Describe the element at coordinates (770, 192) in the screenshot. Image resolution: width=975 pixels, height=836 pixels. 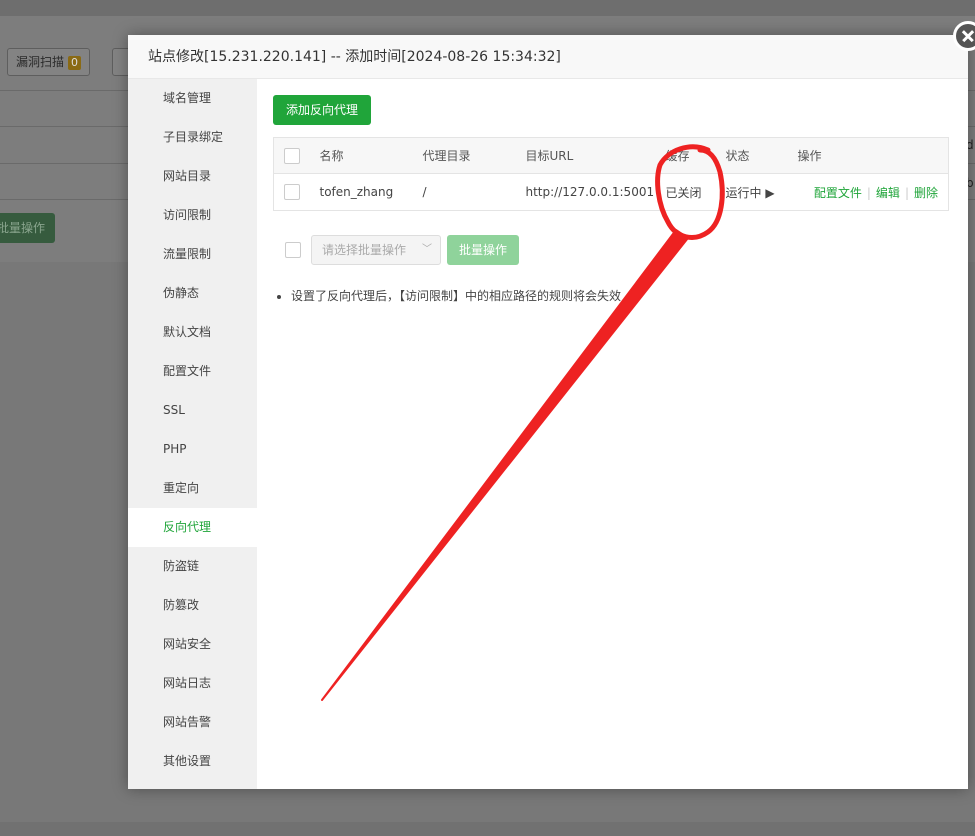
I see `play-icon: ▶` at that location.